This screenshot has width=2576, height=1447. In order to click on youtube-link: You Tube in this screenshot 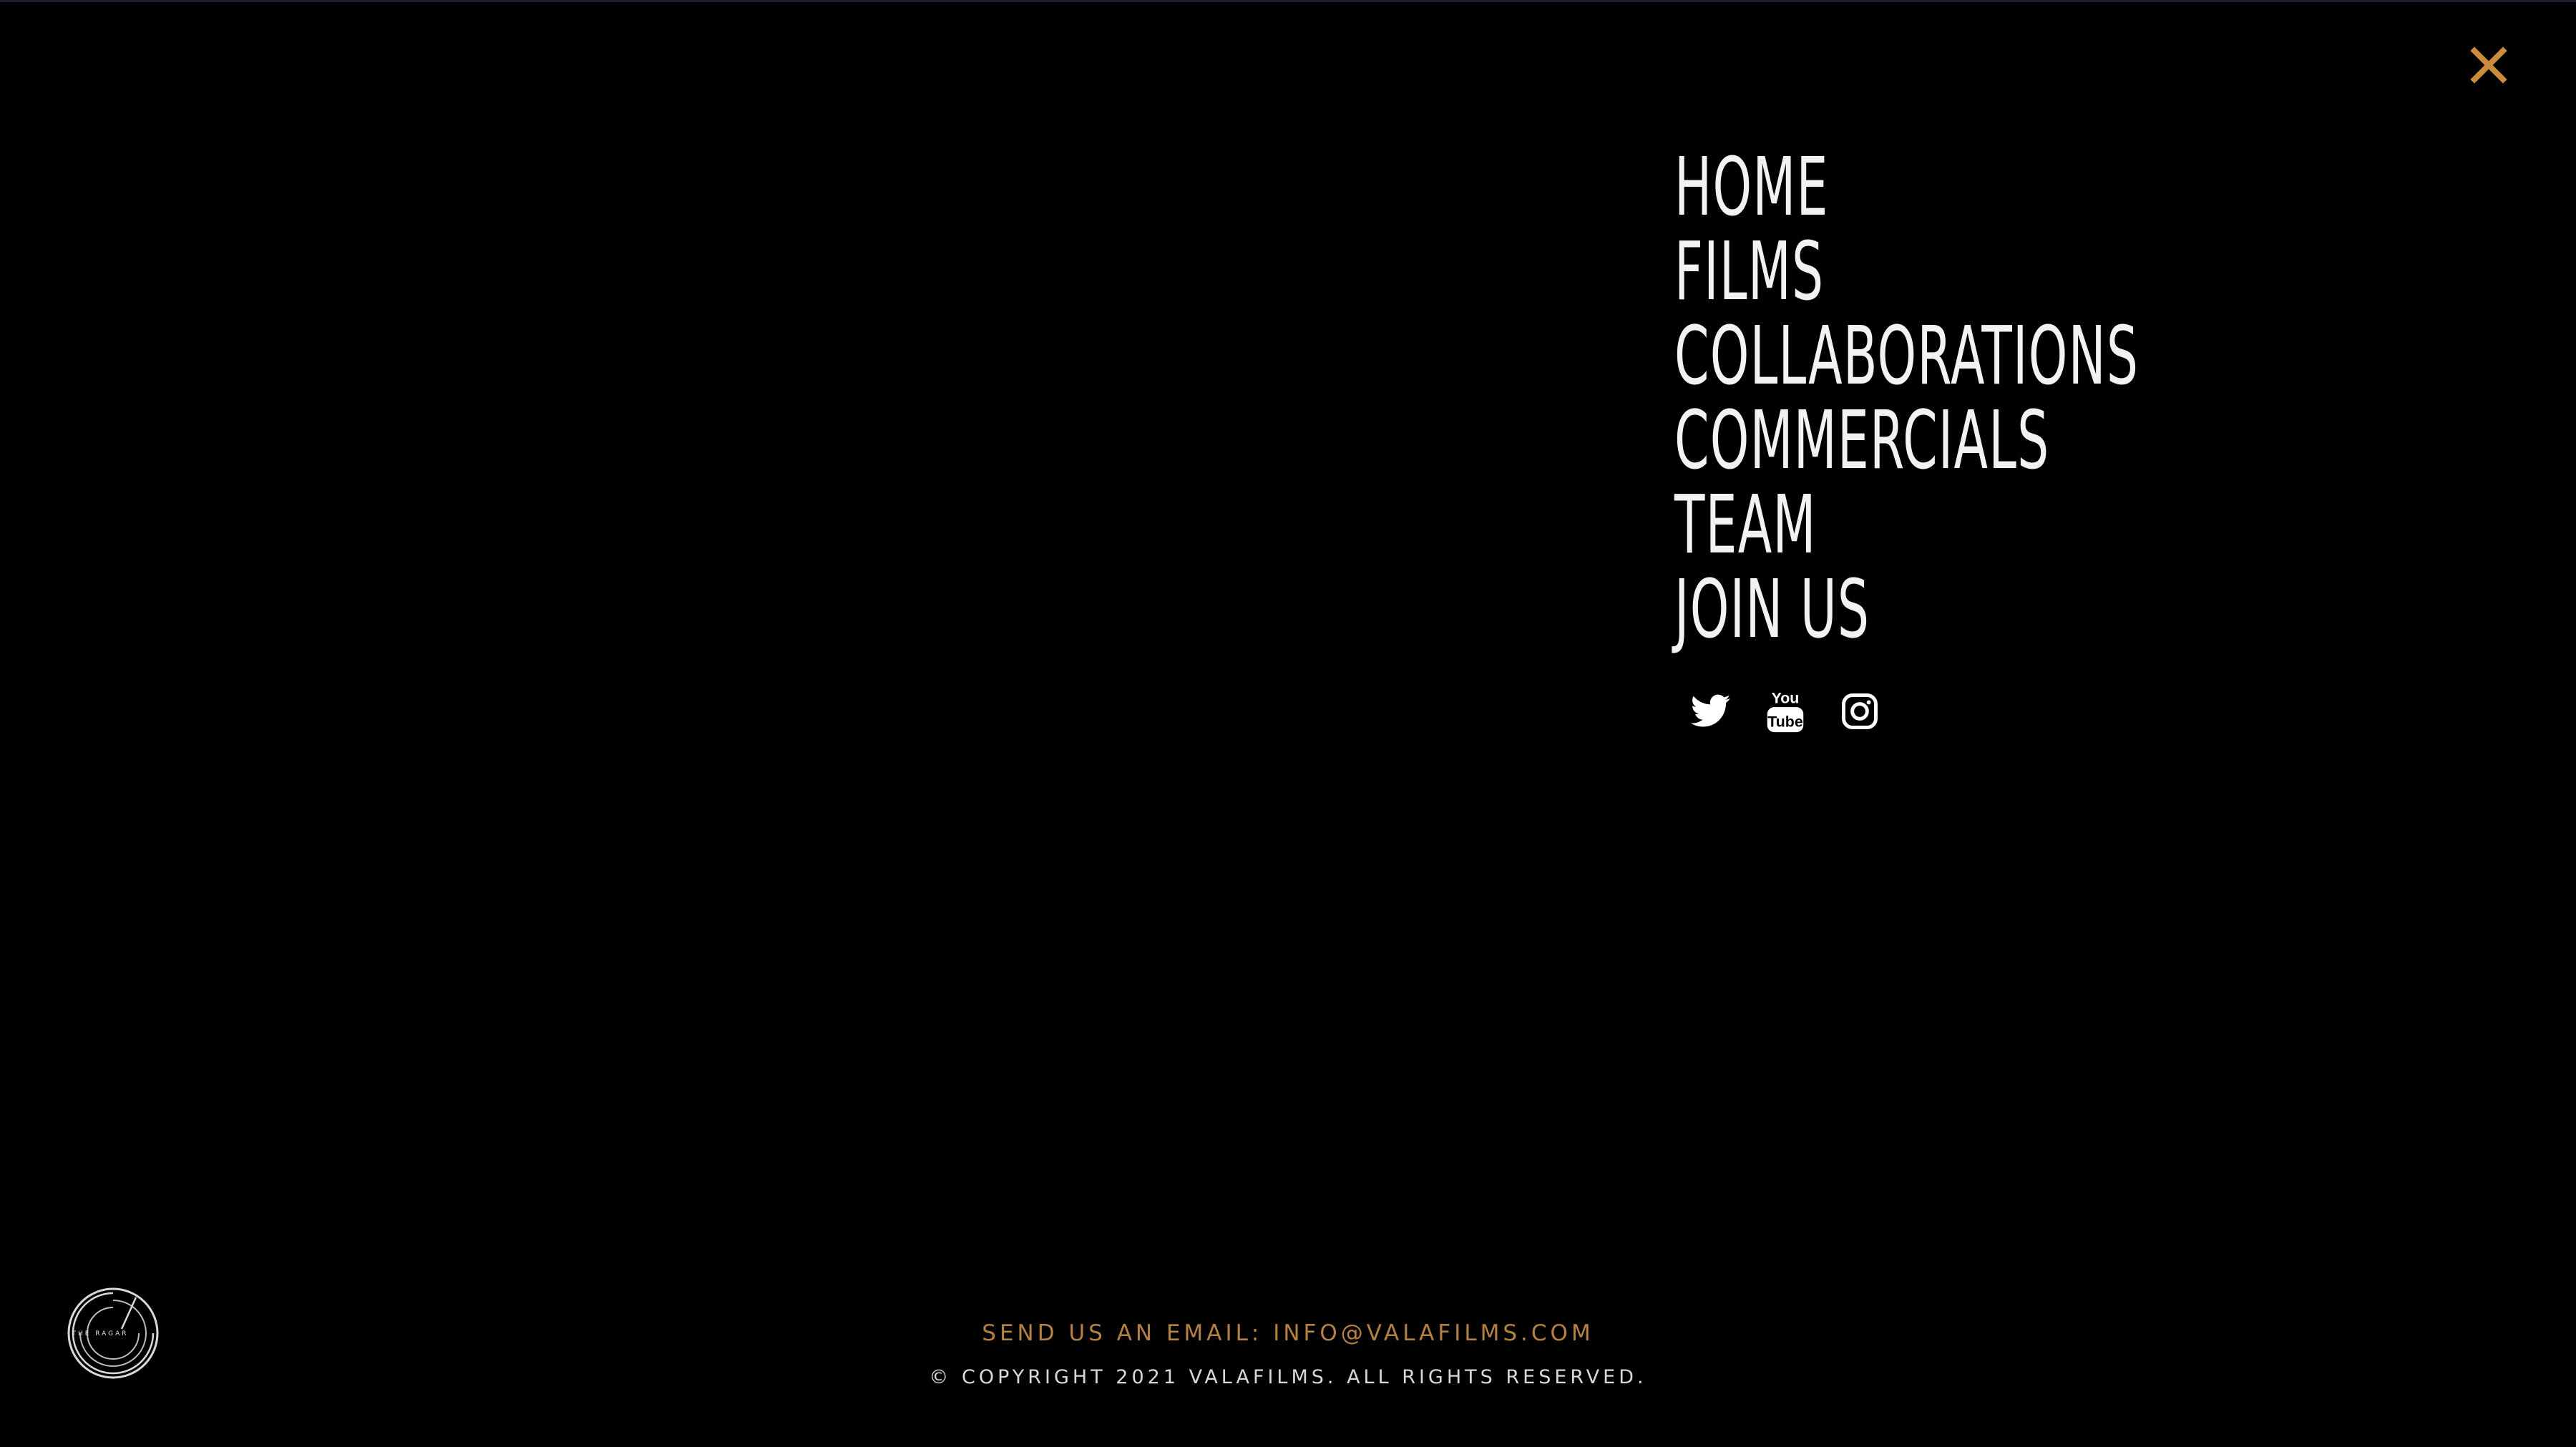, I will do `click(1785, 711)`.